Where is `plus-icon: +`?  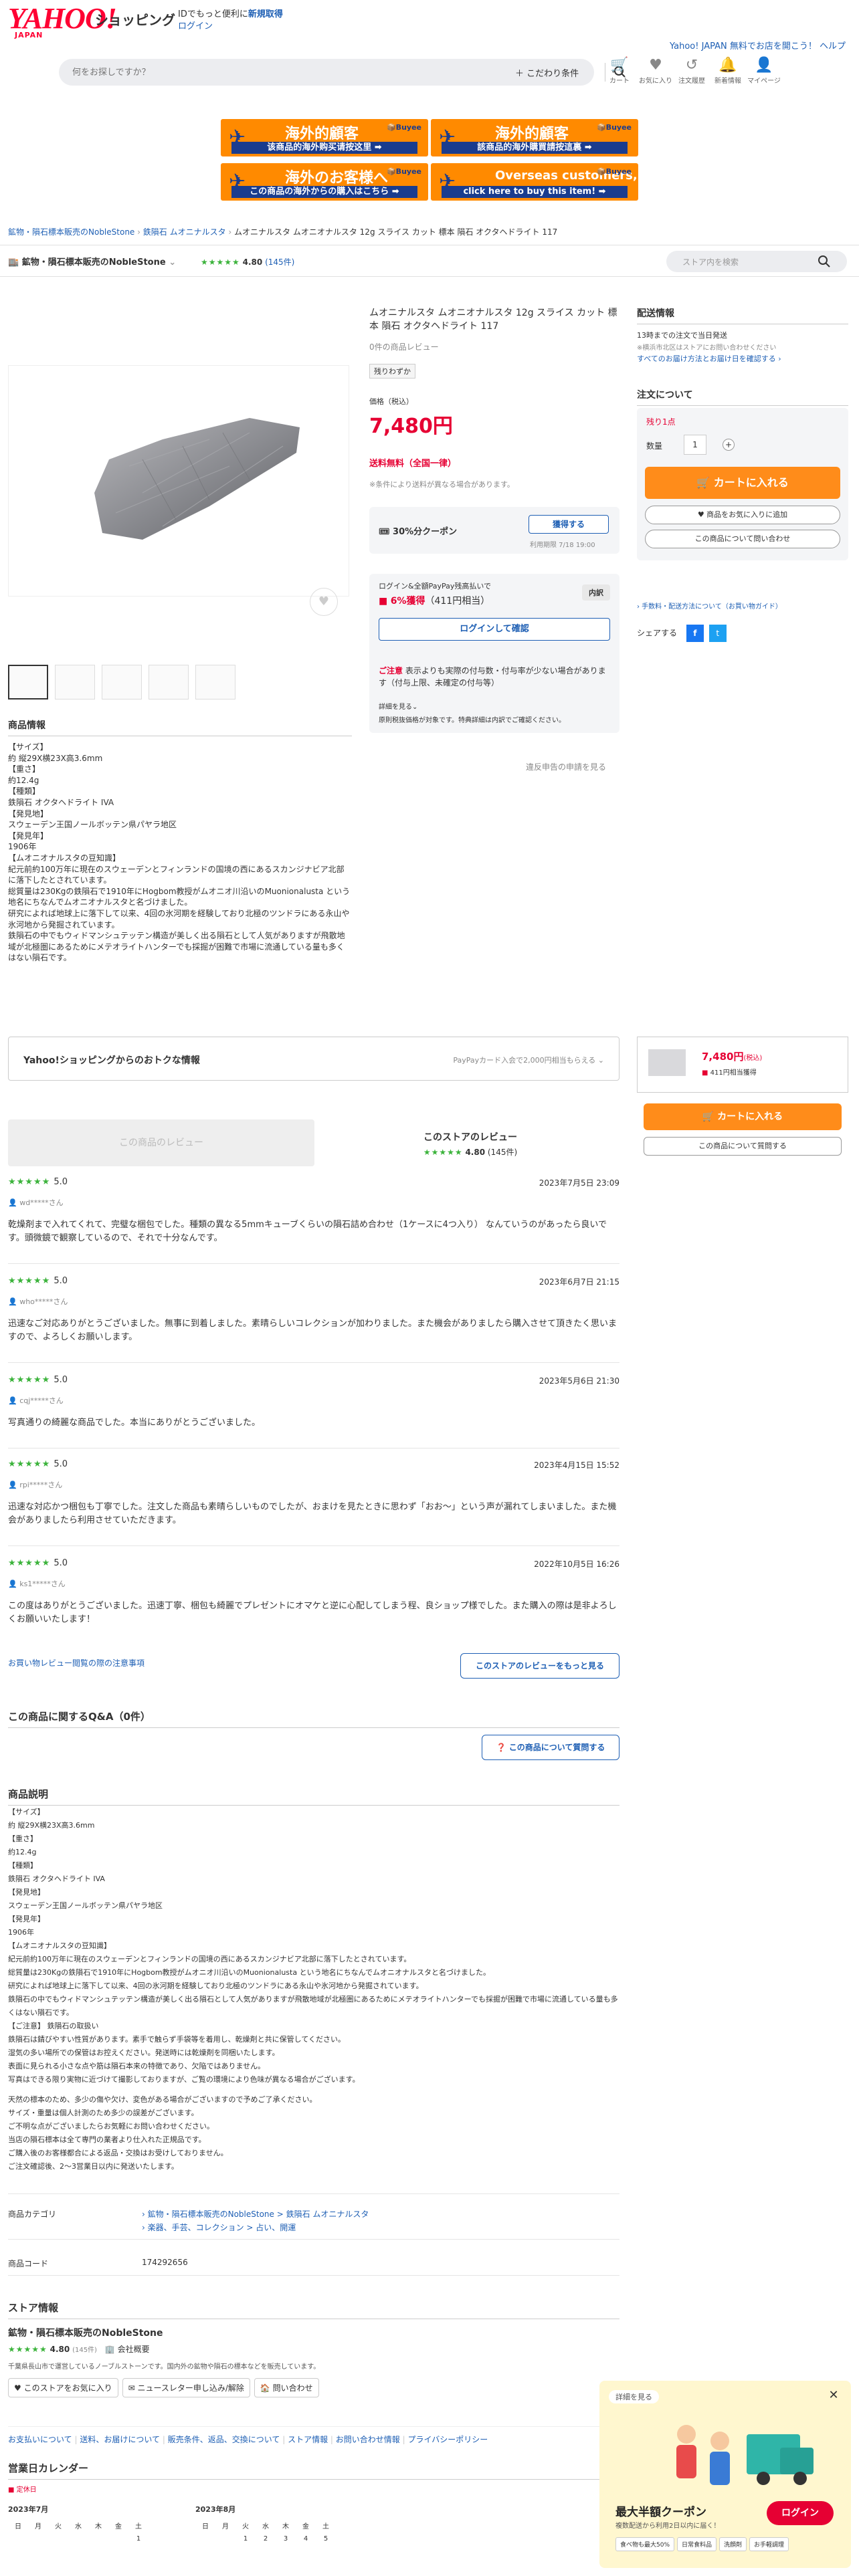 plus-icon: + is located at coordinates (729, 445).